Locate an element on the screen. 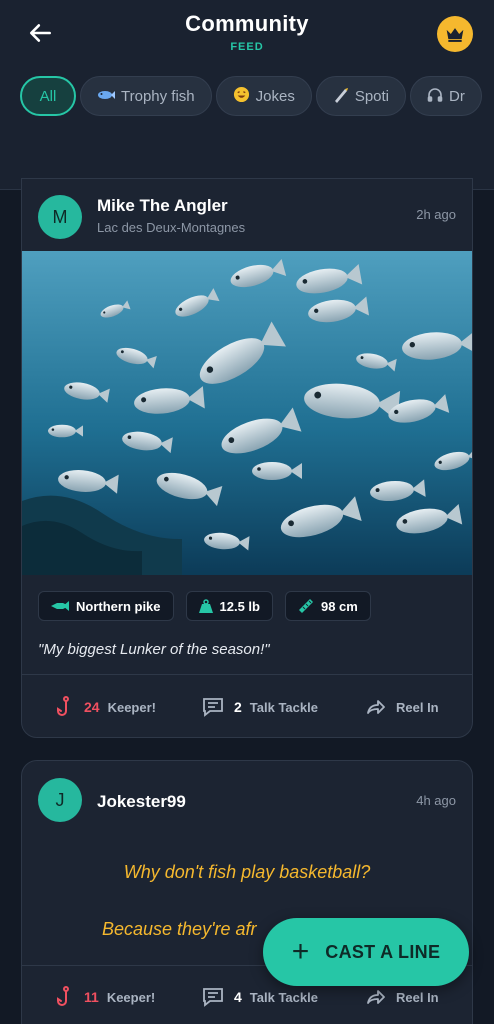  keeper-button: 24 Keeper! is located at coordinates (106, 707).